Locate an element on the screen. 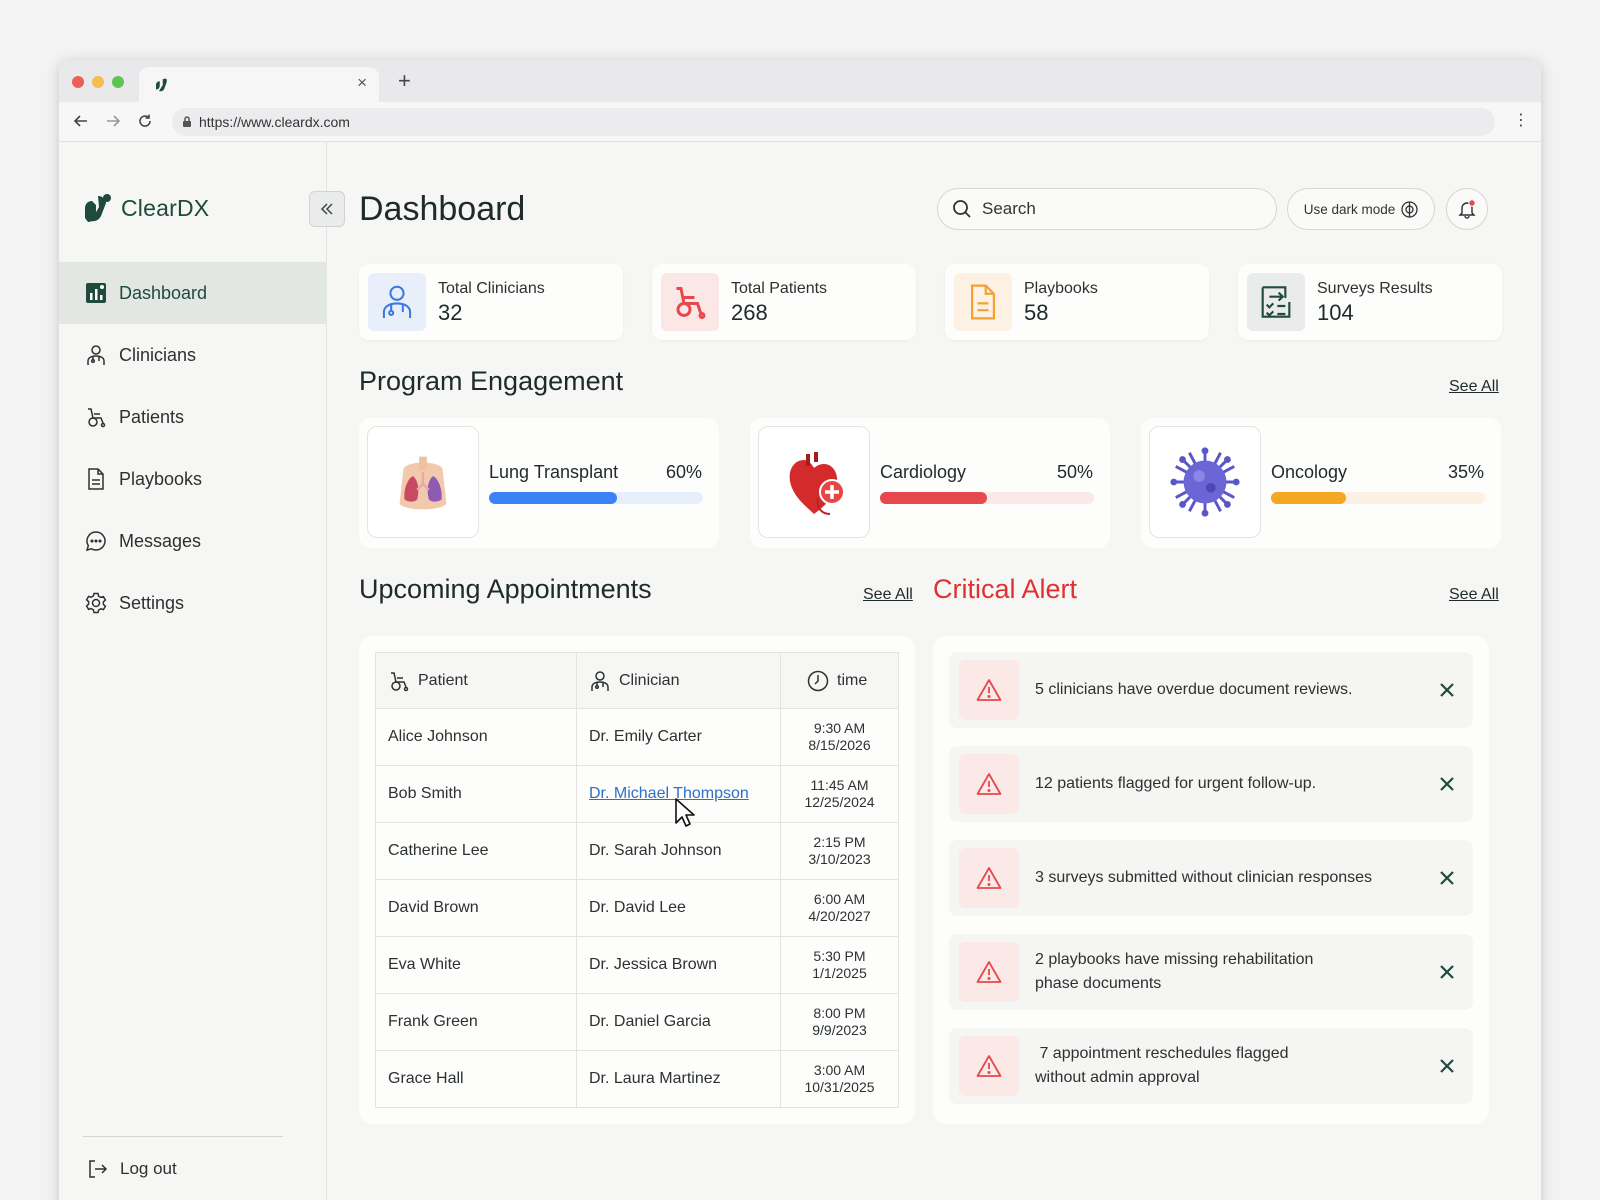 The image size is (1600, 1200). stat-card-clinicians: Total Clinicians 32 is located at coordinates (491, 302).